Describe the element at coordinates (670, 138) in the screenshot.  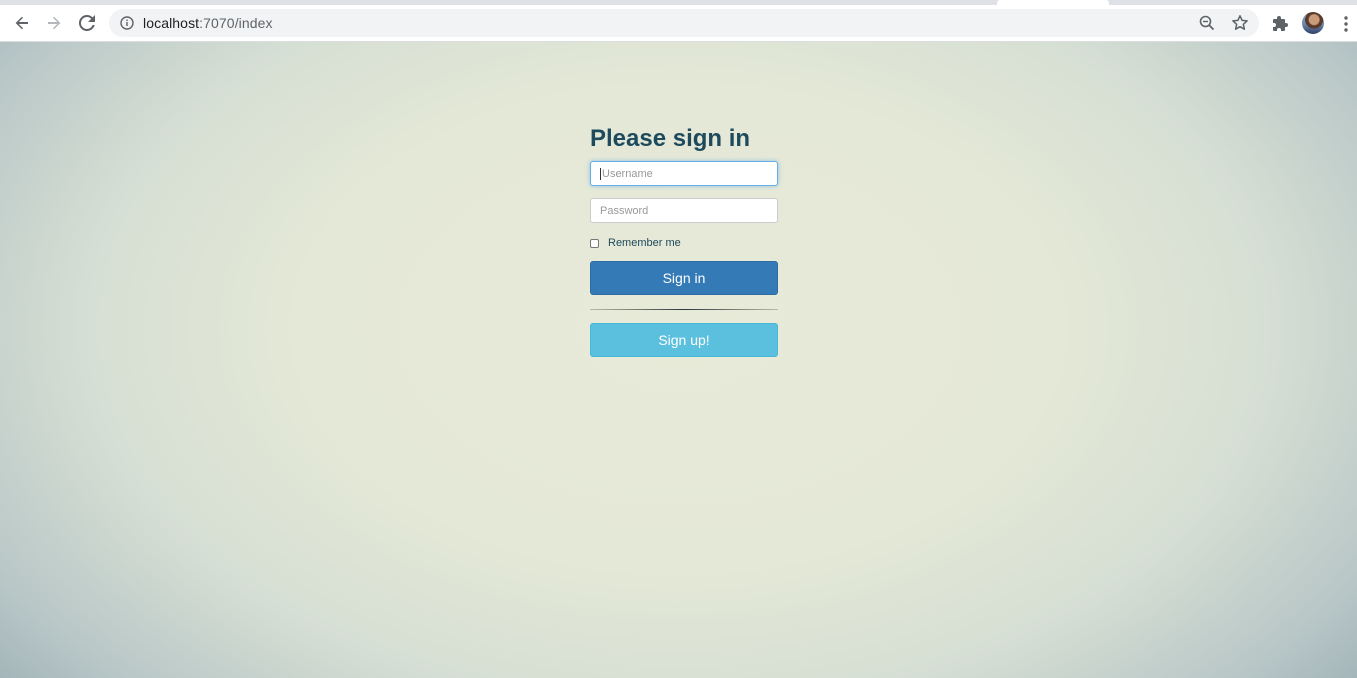
I see `page-title: Please sign in` at that location.